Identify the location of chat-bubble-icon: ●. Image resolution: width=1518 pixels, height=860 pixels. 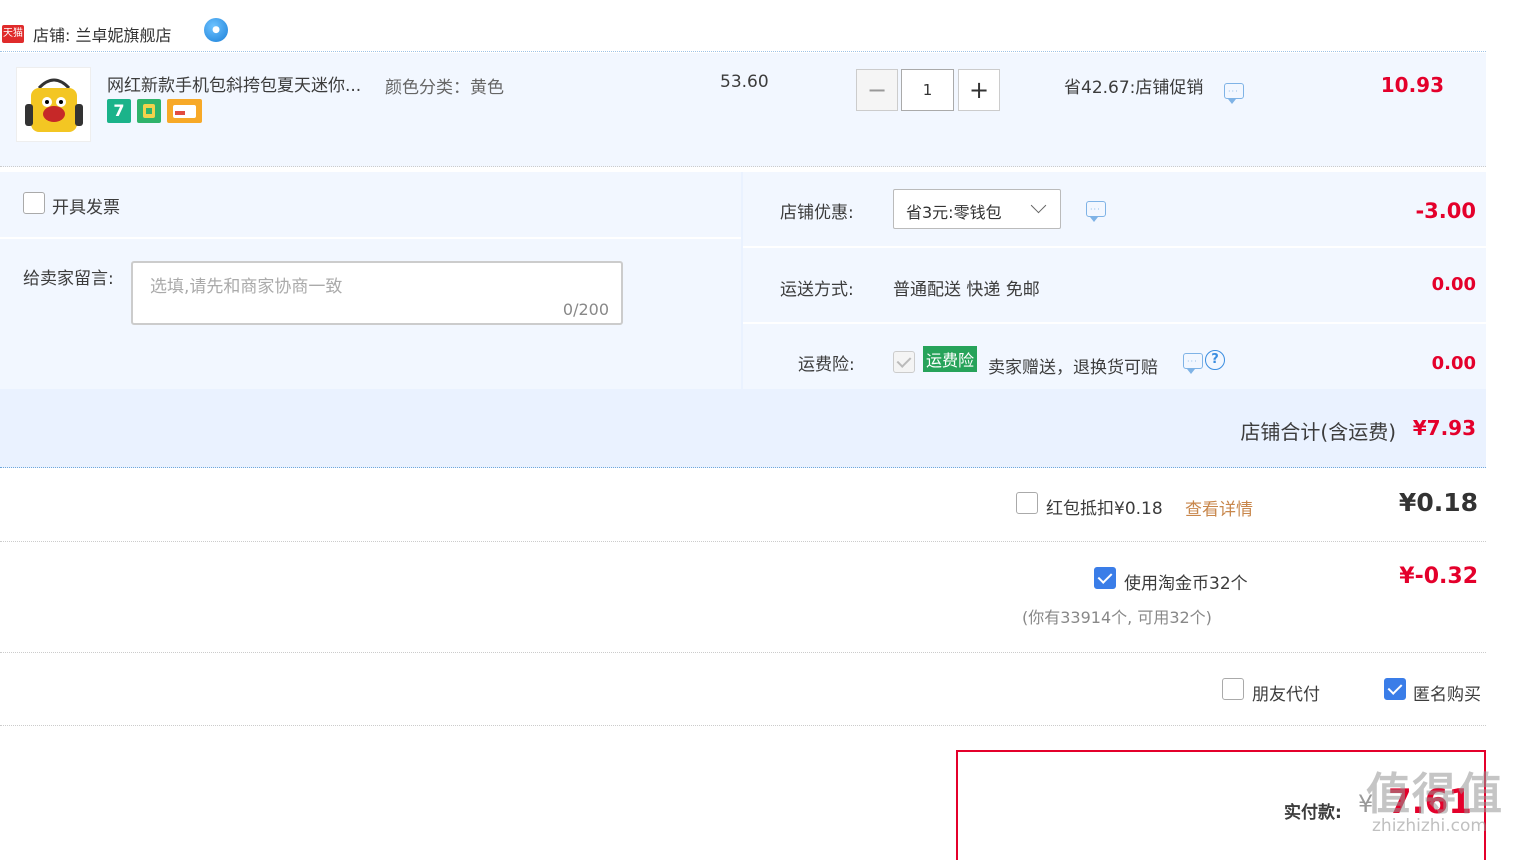
(216, 30).